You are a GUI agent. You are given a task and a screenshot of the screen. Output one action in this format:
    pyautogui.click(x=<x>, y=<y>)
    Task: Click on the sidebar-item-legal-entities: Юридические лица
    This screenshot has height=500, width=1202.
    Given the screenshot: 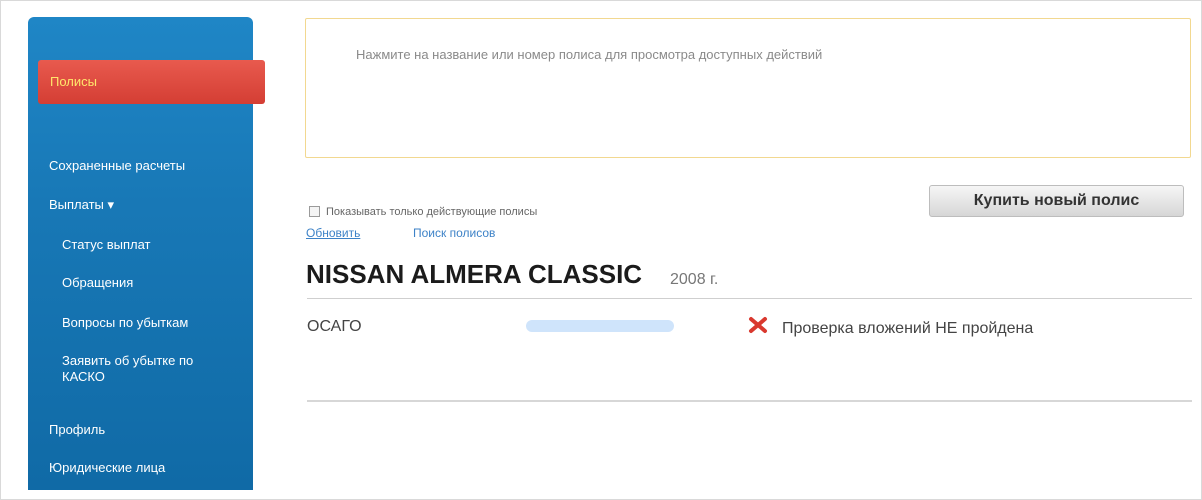 What is the action you would take?
    pyautogui.click(x=140, y=468)
    